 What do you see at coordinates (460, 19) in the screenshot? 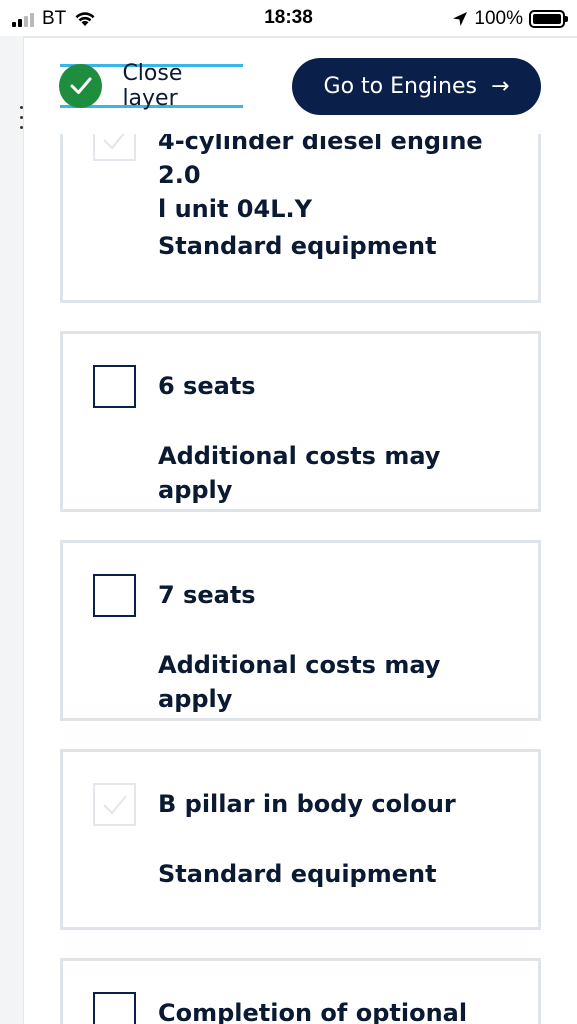
I see `location-arrow-icon` at bounding box center [460, 19].